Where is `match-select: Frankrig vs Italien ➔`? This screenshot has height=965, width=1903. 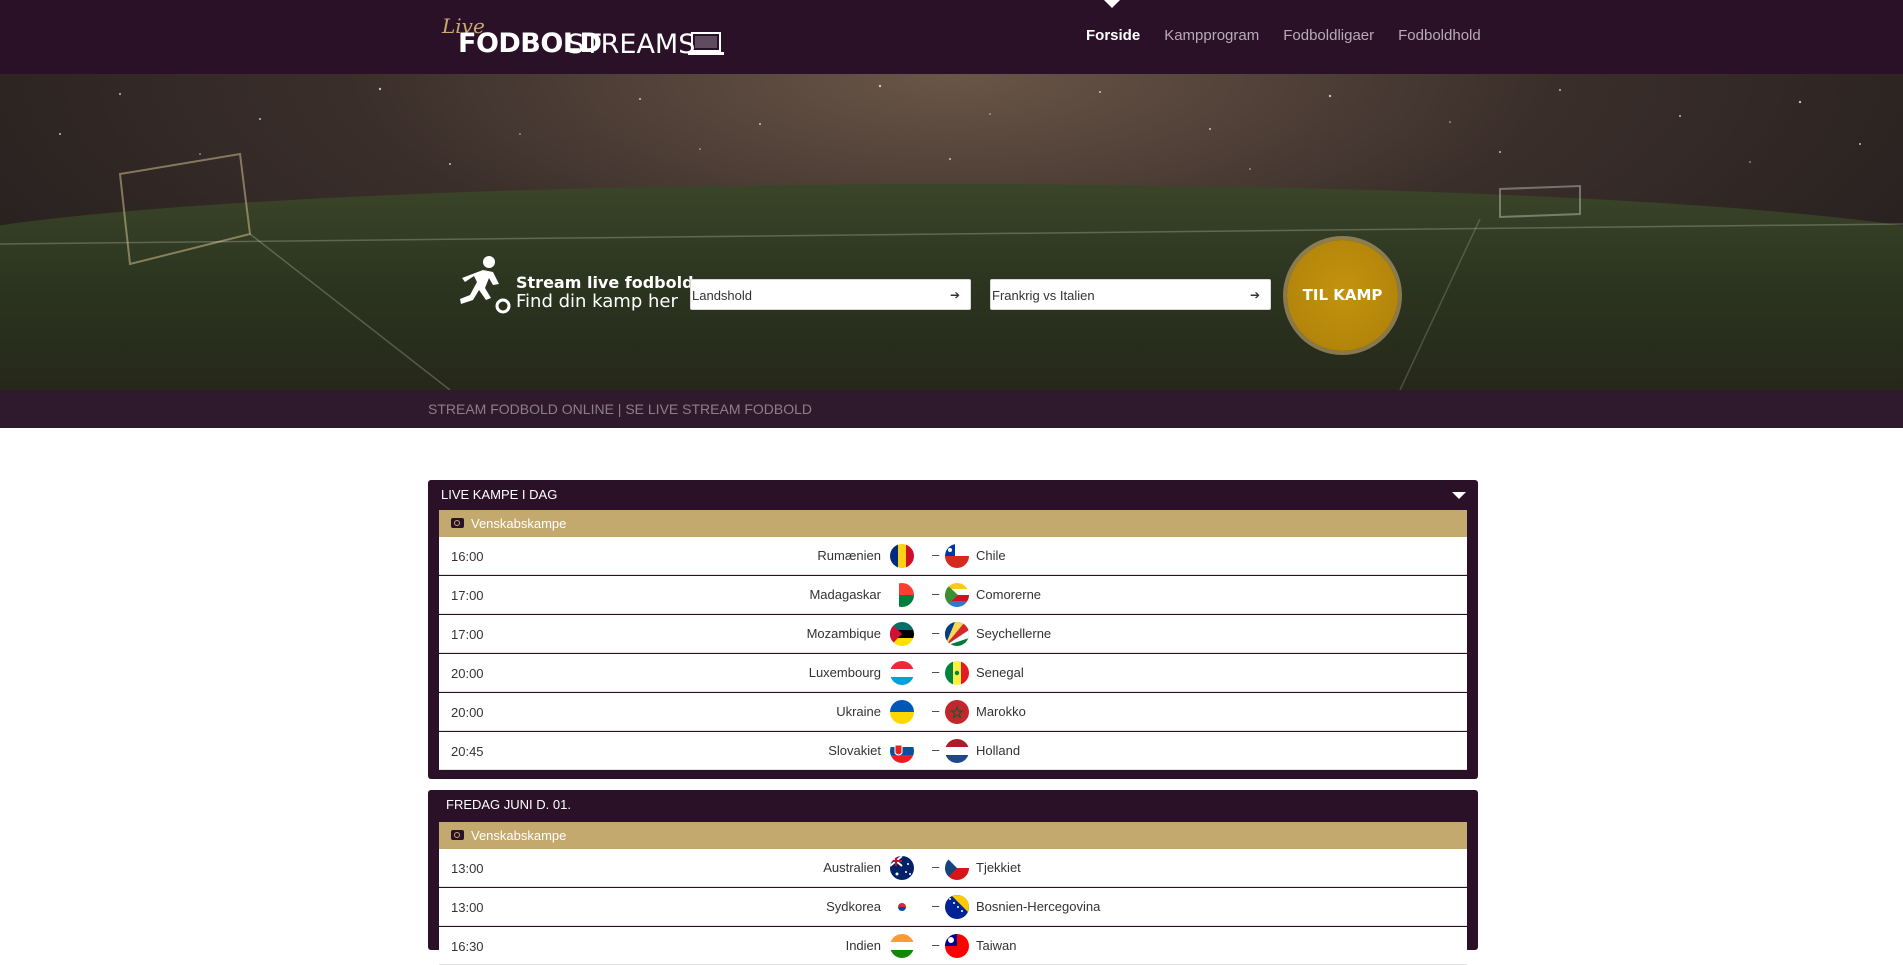 match-select: Frankrig vs Italien ➔ is located at coordinates (1130, 294).